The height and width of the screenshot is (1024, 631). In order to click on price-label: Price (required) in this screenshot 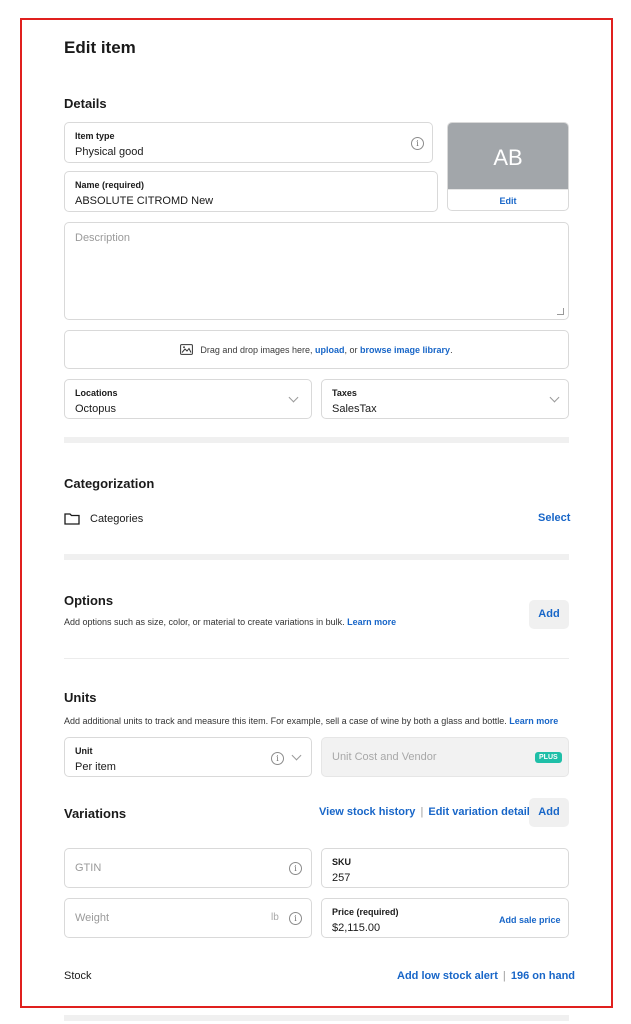, I will do `click(365, 912)`.